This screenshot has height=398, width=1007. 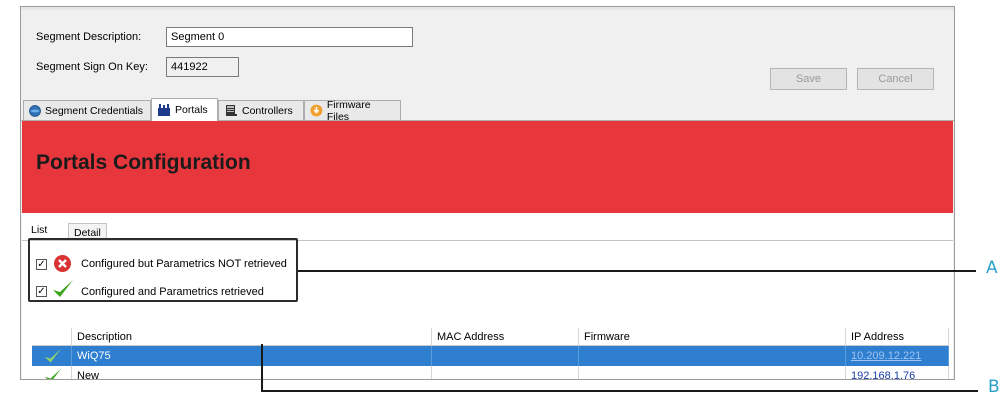 I want to click on description-cell: WiQ75, so click(x=252, y=356).